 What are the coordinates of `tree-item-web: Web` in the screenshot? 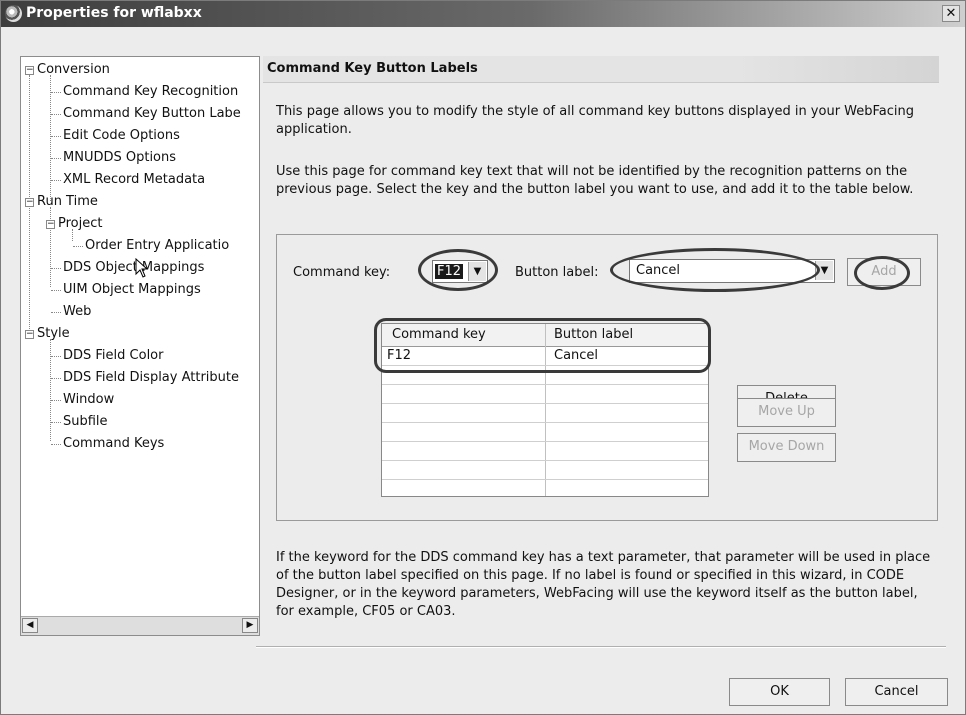 It's located at (77, 311).